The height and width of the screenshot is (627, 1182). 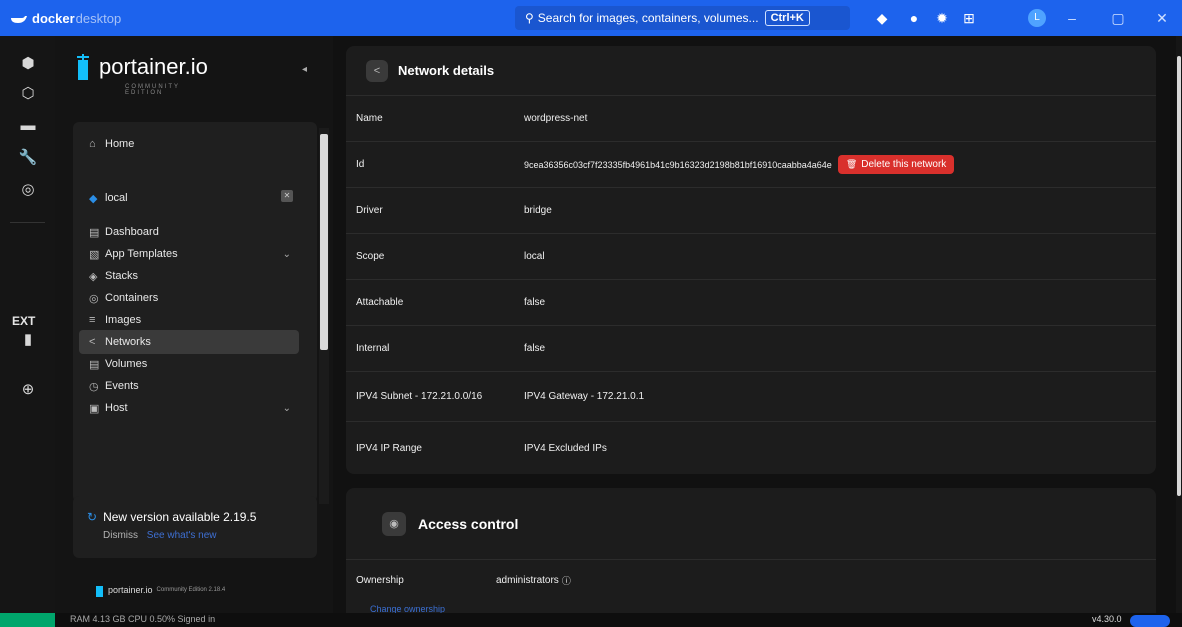 I want to click on info-icon: ⓘ, so click(x=566, y=580).